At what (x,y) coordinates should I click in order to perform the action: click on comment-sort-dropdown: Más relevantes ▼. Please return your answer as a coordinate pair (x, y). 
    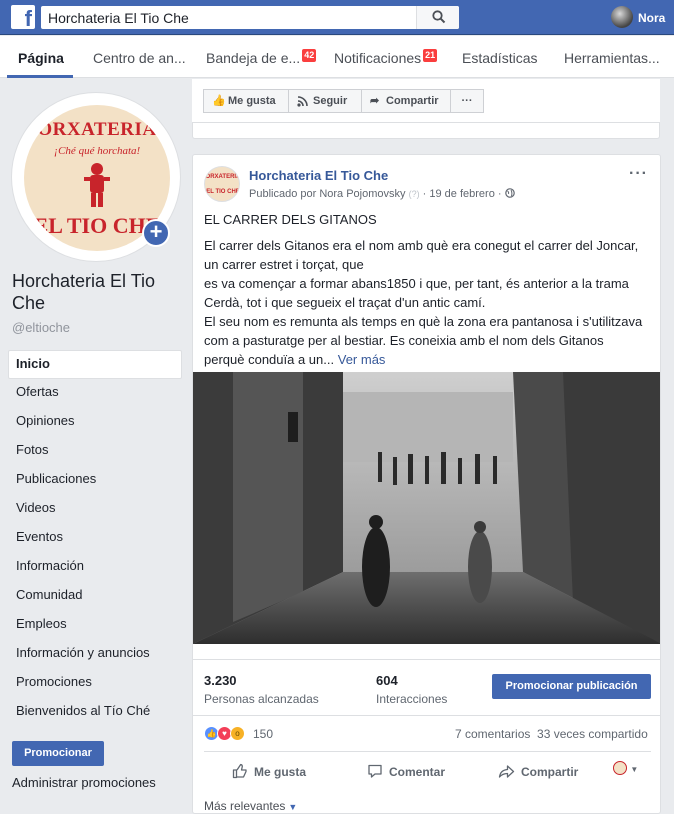
    Looking at the image, I should click on (250, 806).